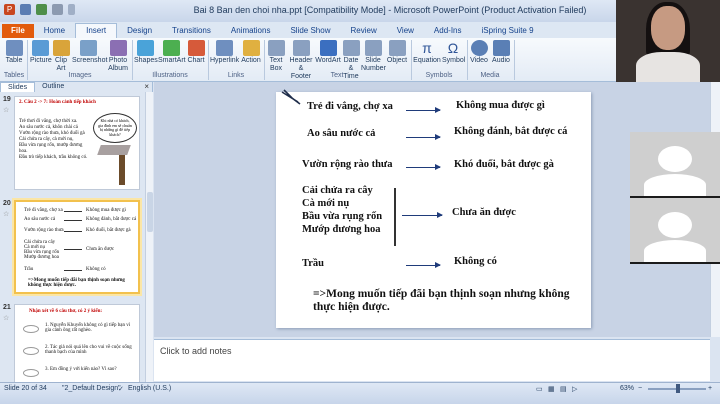 The image size is (720, 404). Describe the element at coordinates (139, 31) in the screenshot. I see `tab-design: Design` at that location.